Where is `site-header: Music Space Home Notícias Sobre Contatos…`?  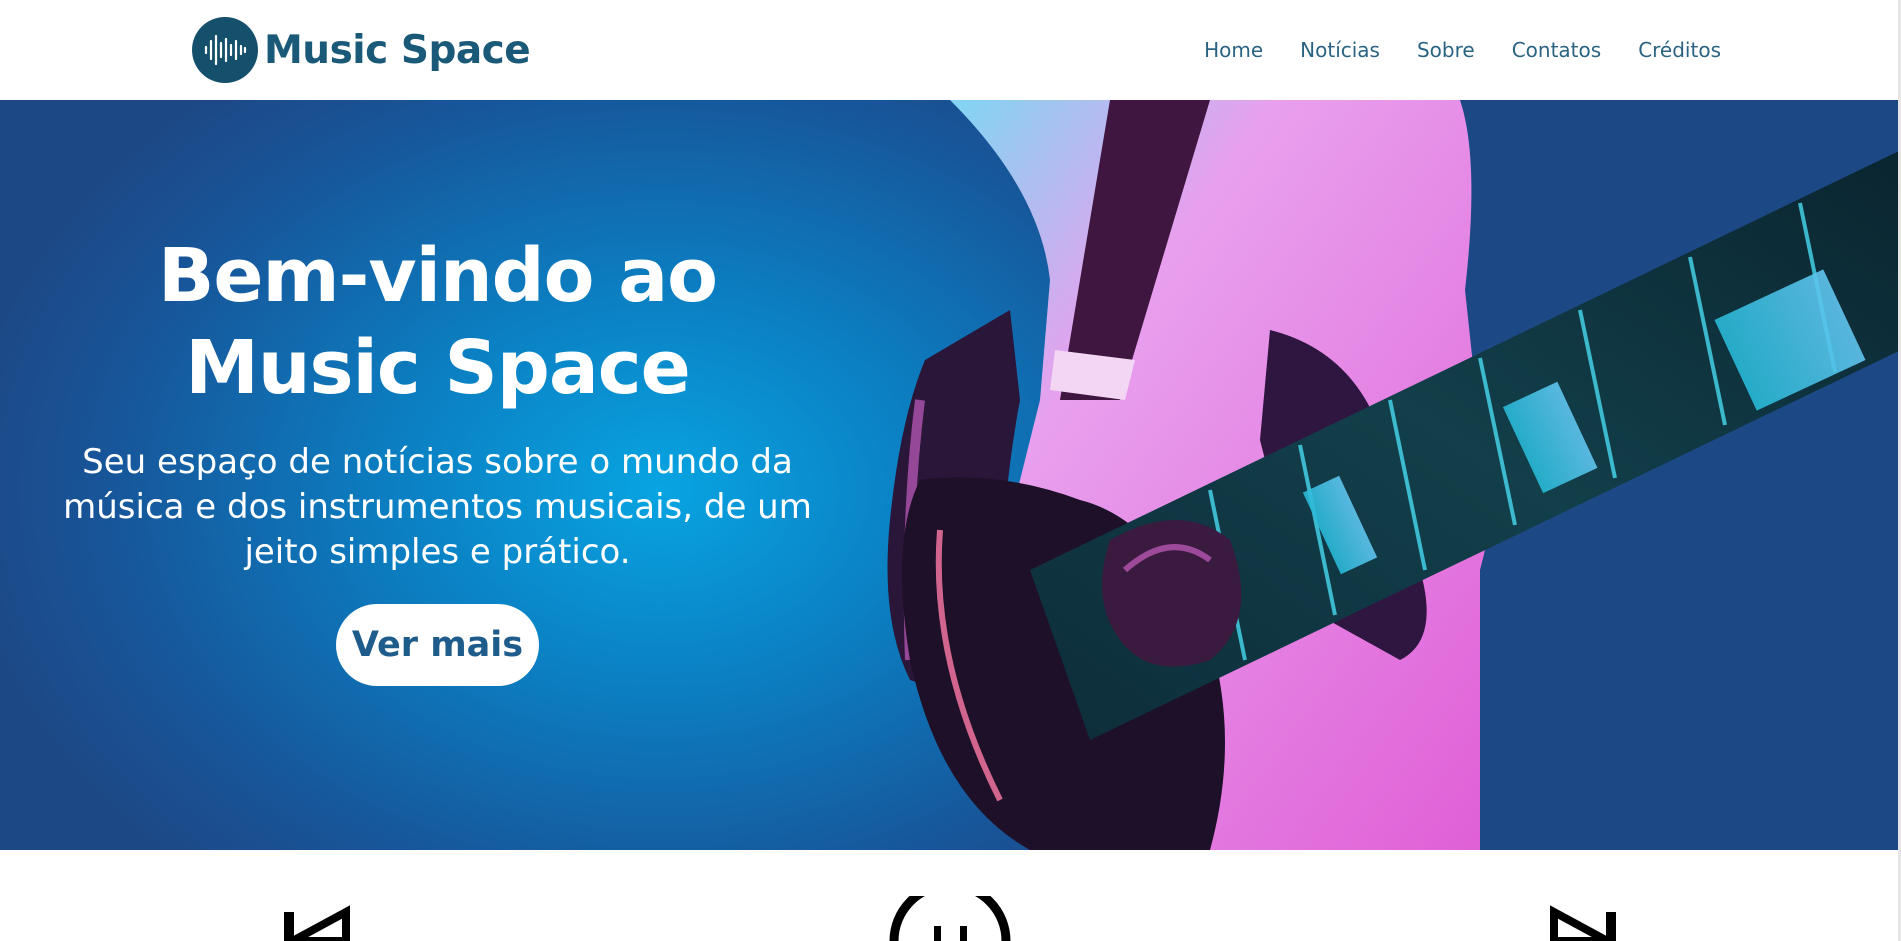 site-header: Music Space Home Notícias Sobre Contatos… is located at coordinates (950, 50).